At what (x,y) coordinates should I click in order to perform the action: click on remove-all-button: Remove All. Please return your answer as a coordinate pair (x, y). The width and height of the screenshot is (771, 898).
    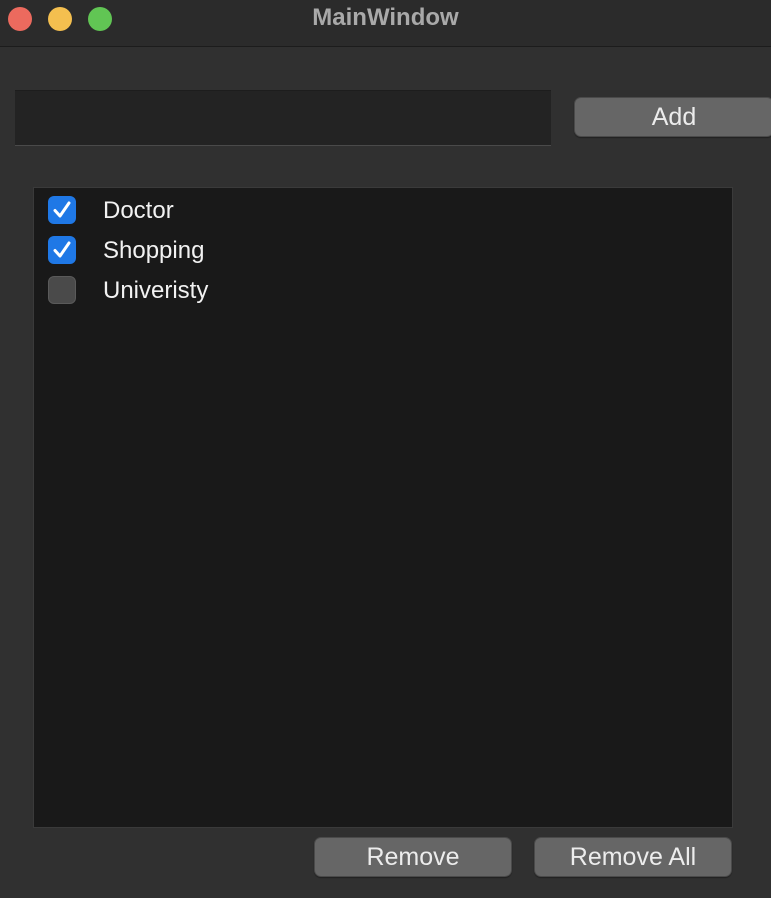
    Looking at the image, I should click on (633, 857).